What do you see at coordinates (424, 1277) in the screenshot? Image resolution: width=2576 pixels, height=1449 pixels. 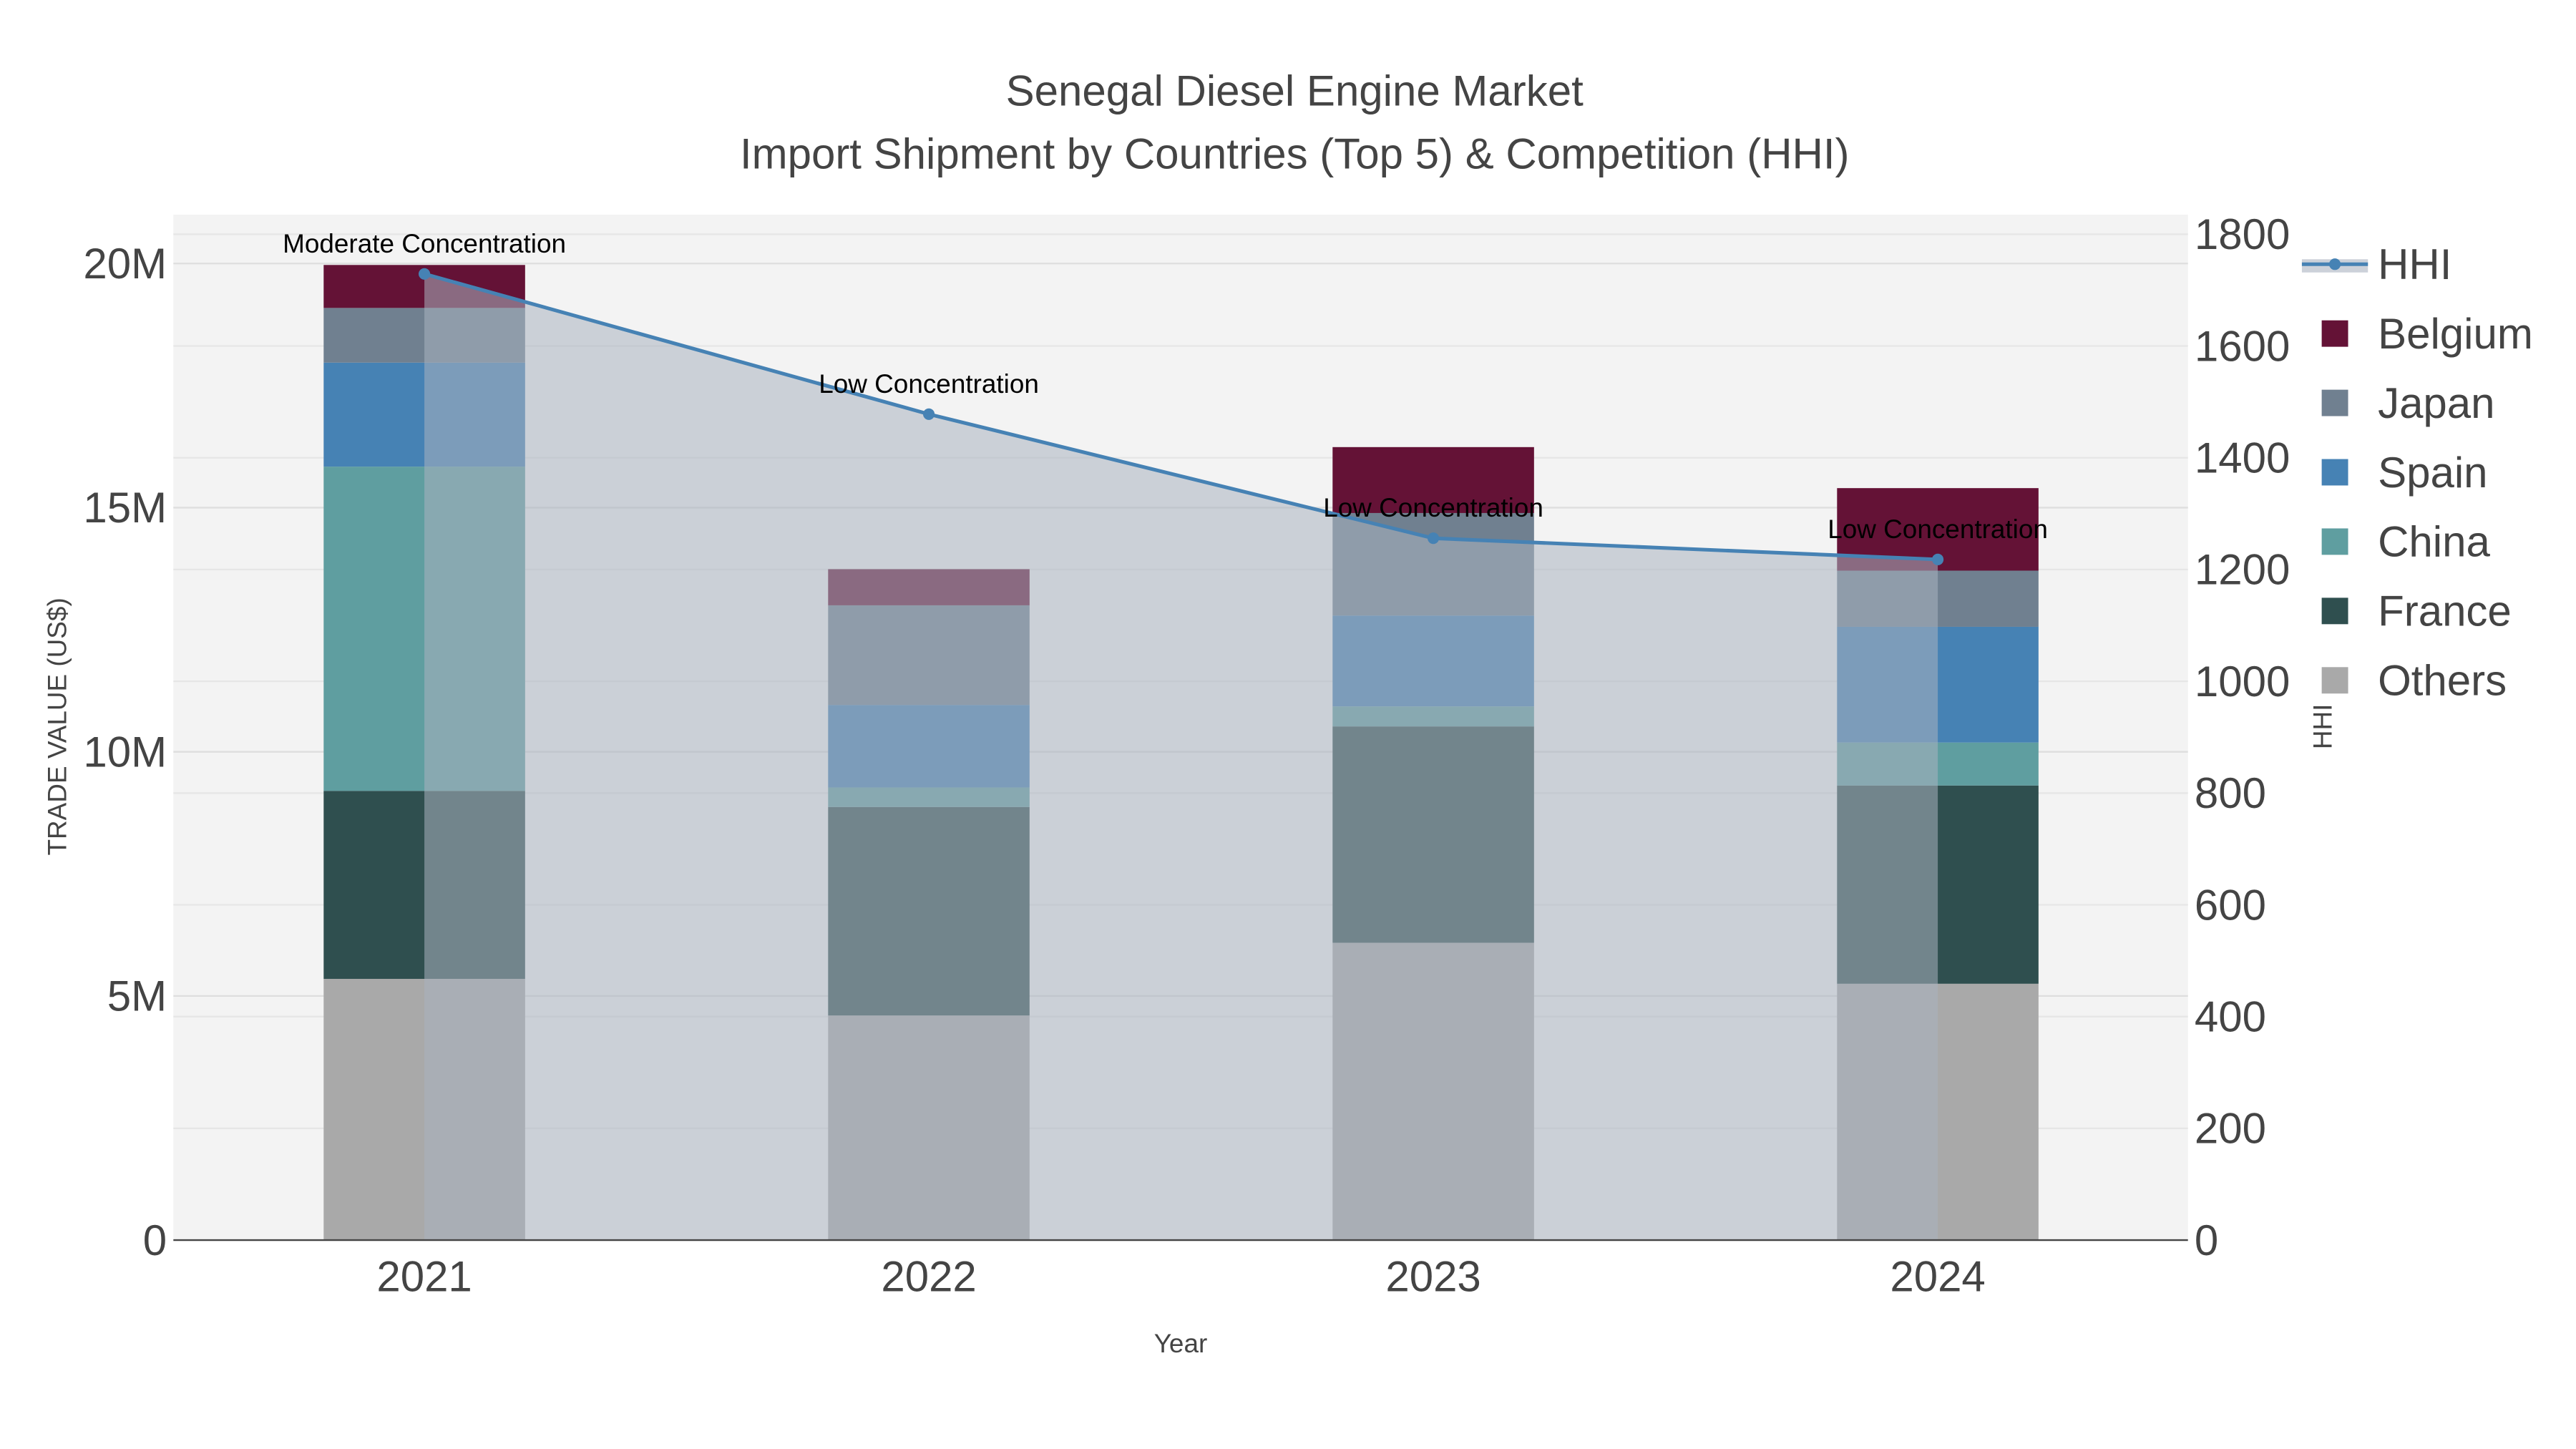 I see `x-tick-label: 2021` at bounding box center [424, 1277].